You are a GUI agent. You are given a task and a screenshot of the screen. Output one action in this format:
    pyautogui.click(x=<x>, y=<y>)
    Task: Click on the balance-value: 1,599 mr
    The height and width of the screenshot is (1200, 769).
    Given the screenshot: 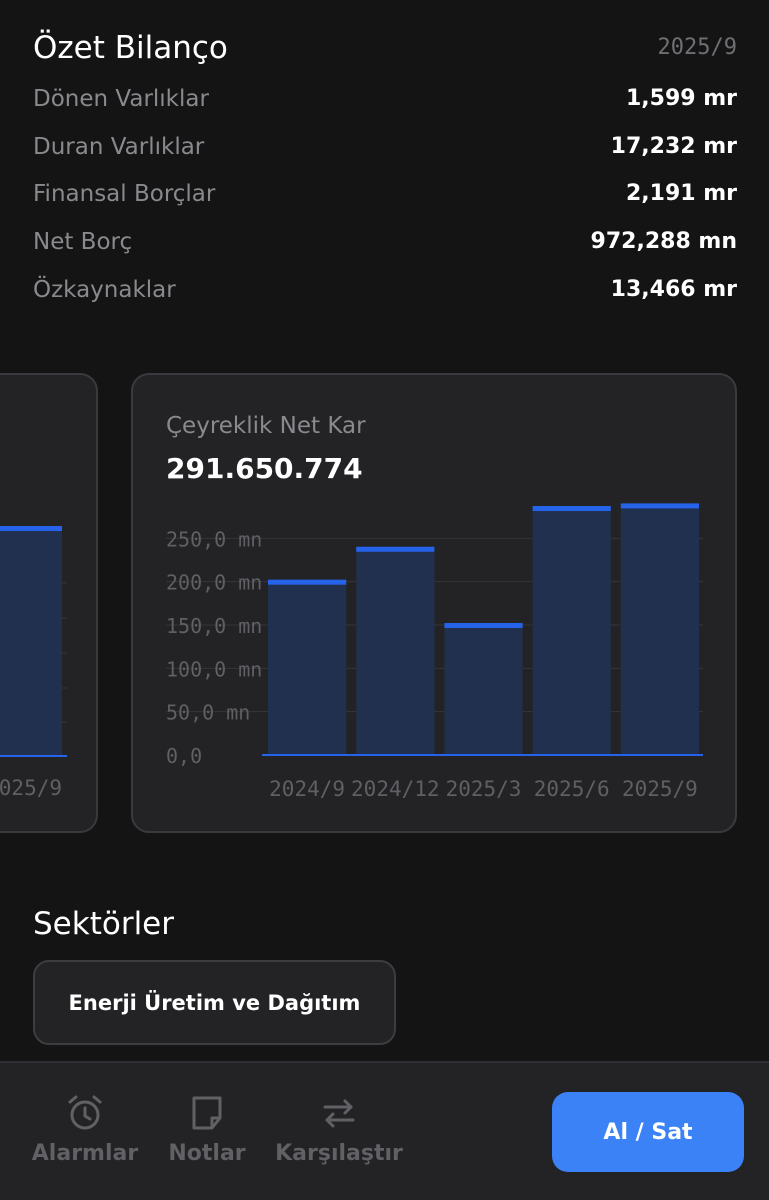 What is the action you would take?
    pyautogui.click(x=681, y=98)
    